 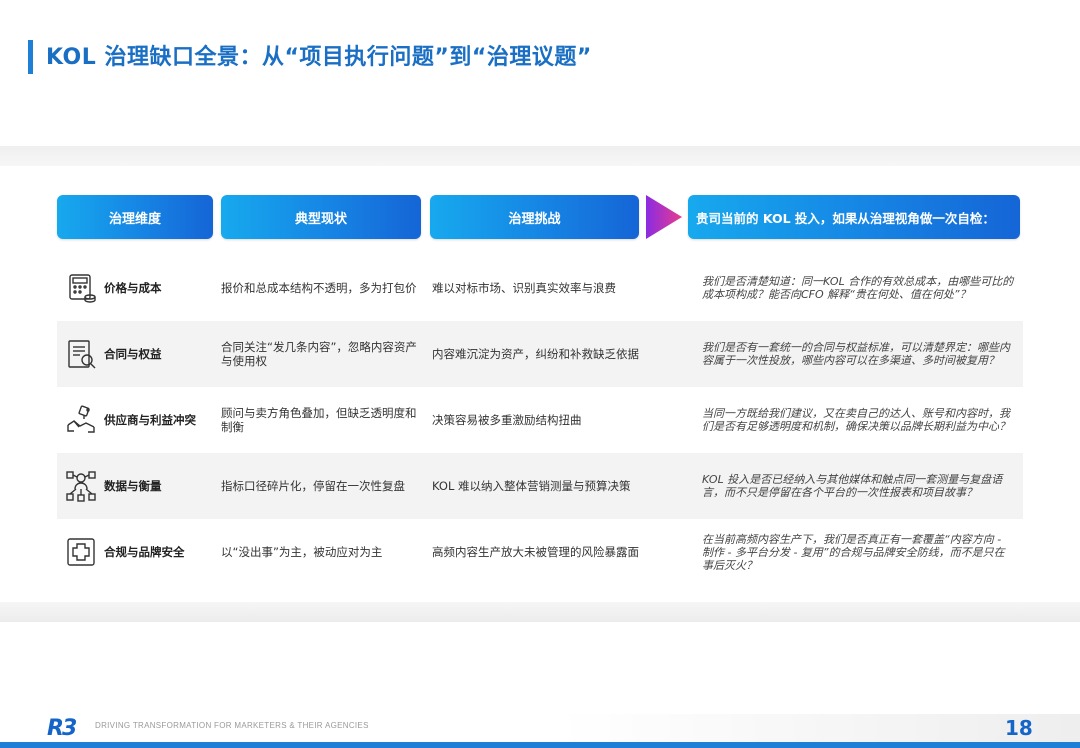 I want to click on page-title: KOL 治理缺口全景：从“项目执行问题”到“治理议题”, so click(x=319, y=57).